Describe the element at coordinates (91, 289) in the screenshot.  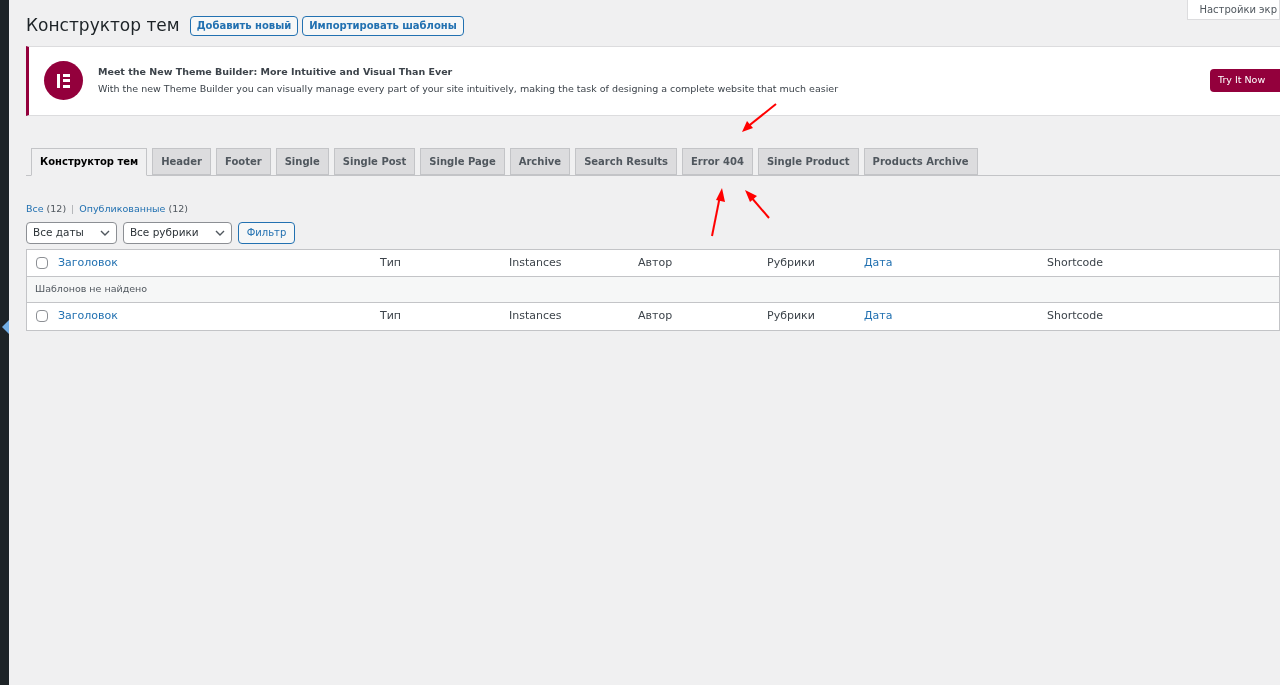
I see `empty-message: Шаблонов не найдено` at that location.